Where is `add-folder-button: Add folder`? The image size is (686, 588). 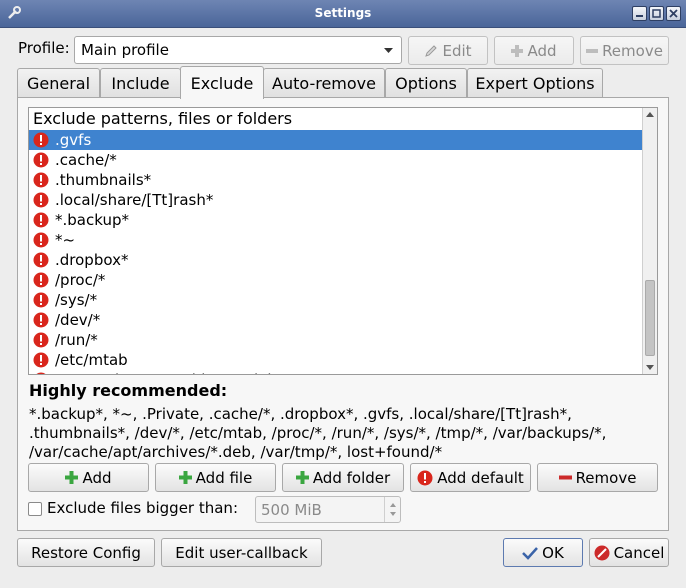
add-folder-button: Add folder is located at coordinates (343, 477).